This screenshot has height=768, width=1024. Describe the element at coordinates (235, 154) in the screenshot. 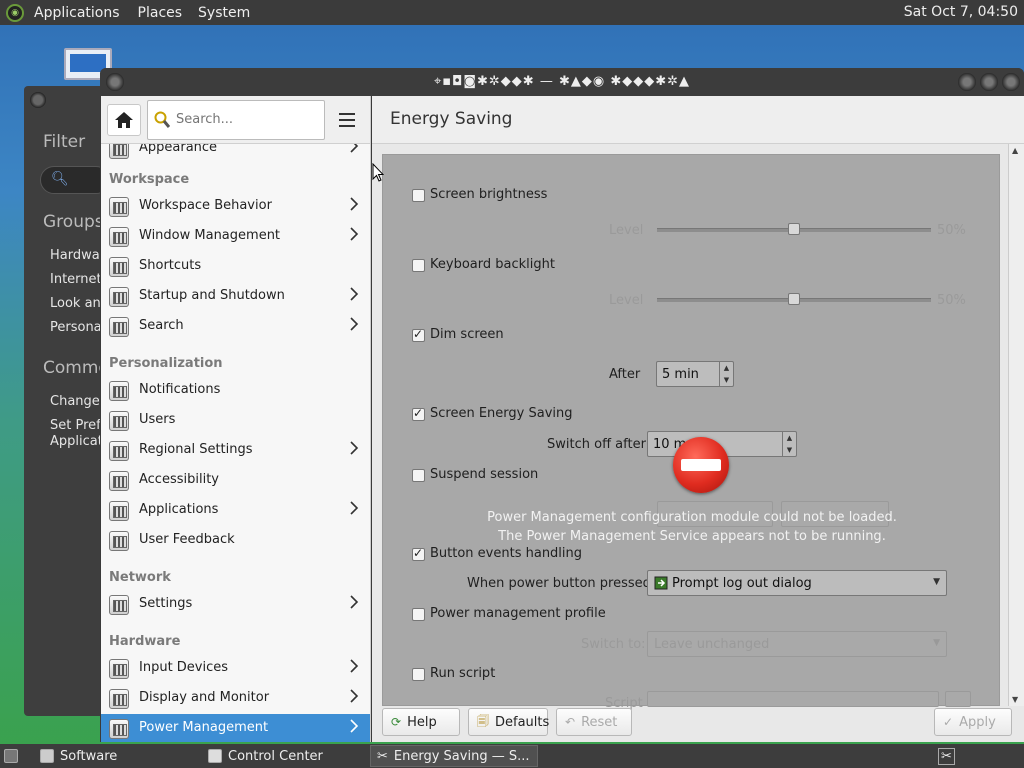

I see `sidebar-item-appearance: Appearance` at that location.